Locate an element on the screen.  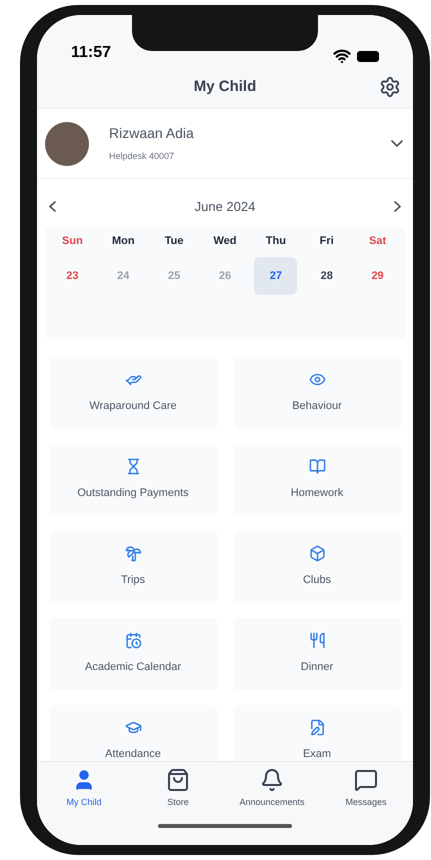
settings-button is located at coordinates (390, 87).